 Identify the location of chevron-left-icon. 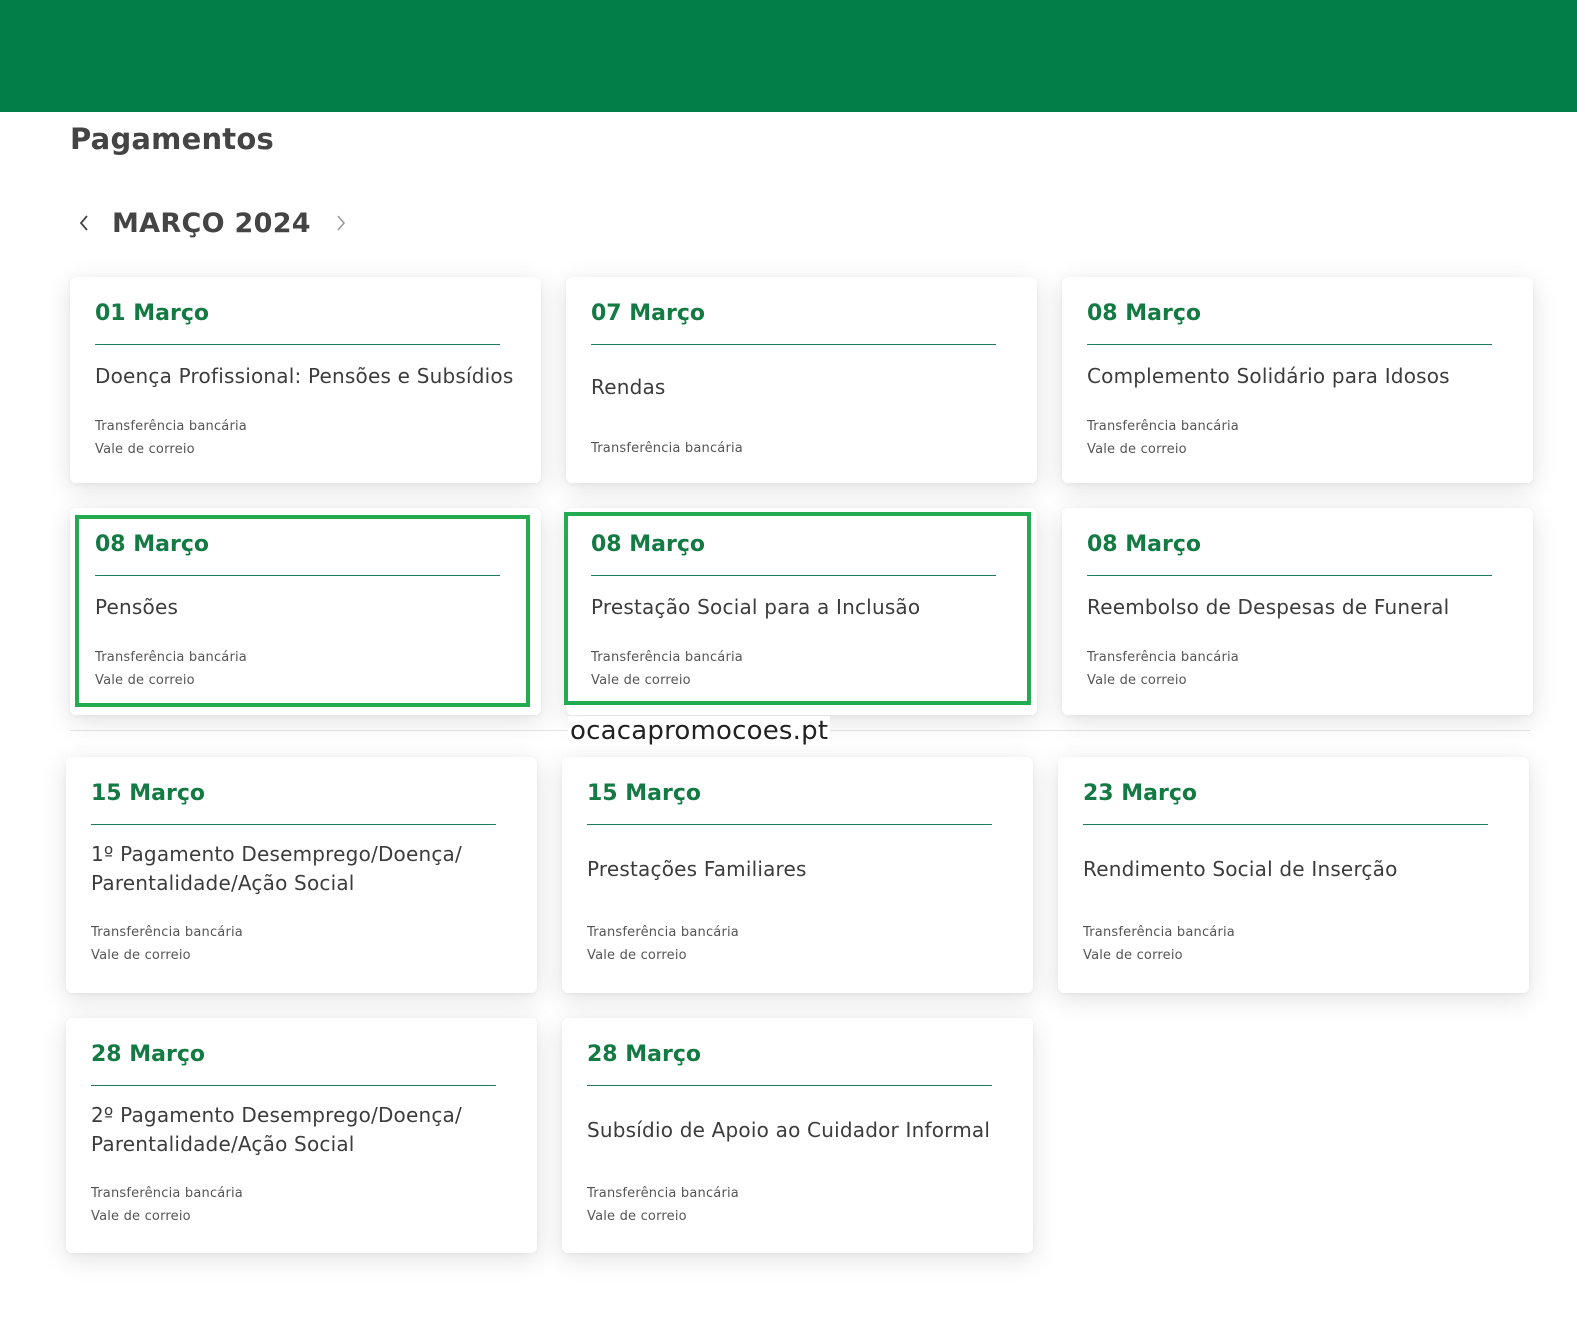
(83, 223).